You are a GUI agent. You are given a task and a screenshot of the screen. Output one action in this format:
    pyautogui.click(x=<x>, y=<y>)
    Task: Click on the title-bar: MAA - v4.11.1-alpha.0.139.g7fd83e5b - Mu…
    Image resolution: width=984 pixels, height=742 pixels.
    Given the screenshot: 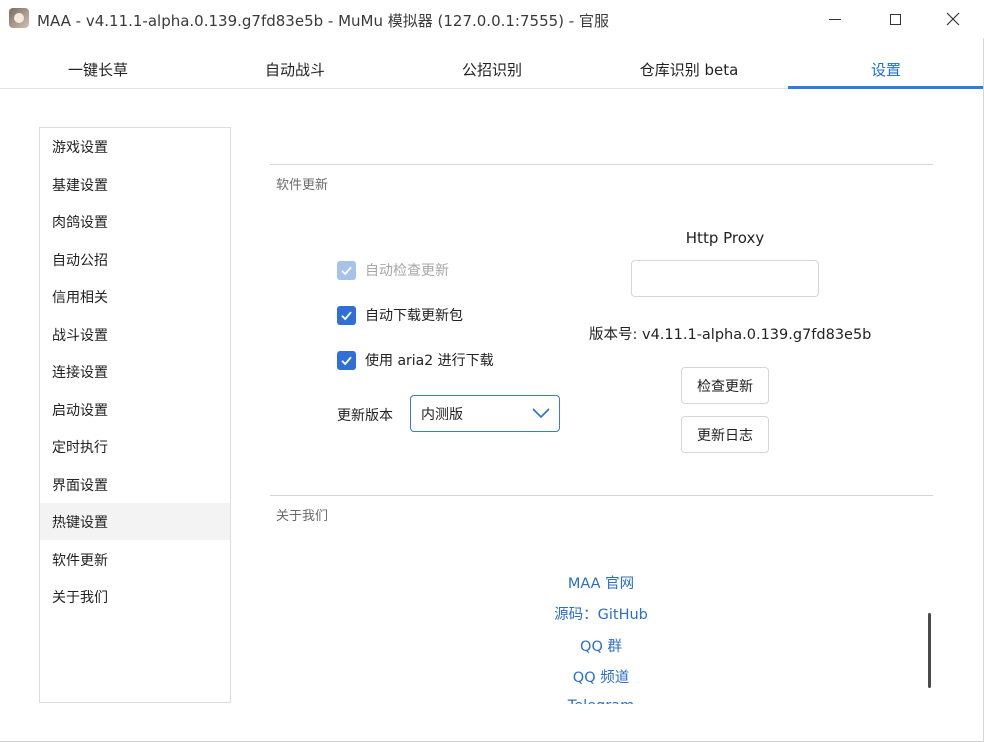 What is the action you would take?
    pyautogui.click(x=492, y=19)
    